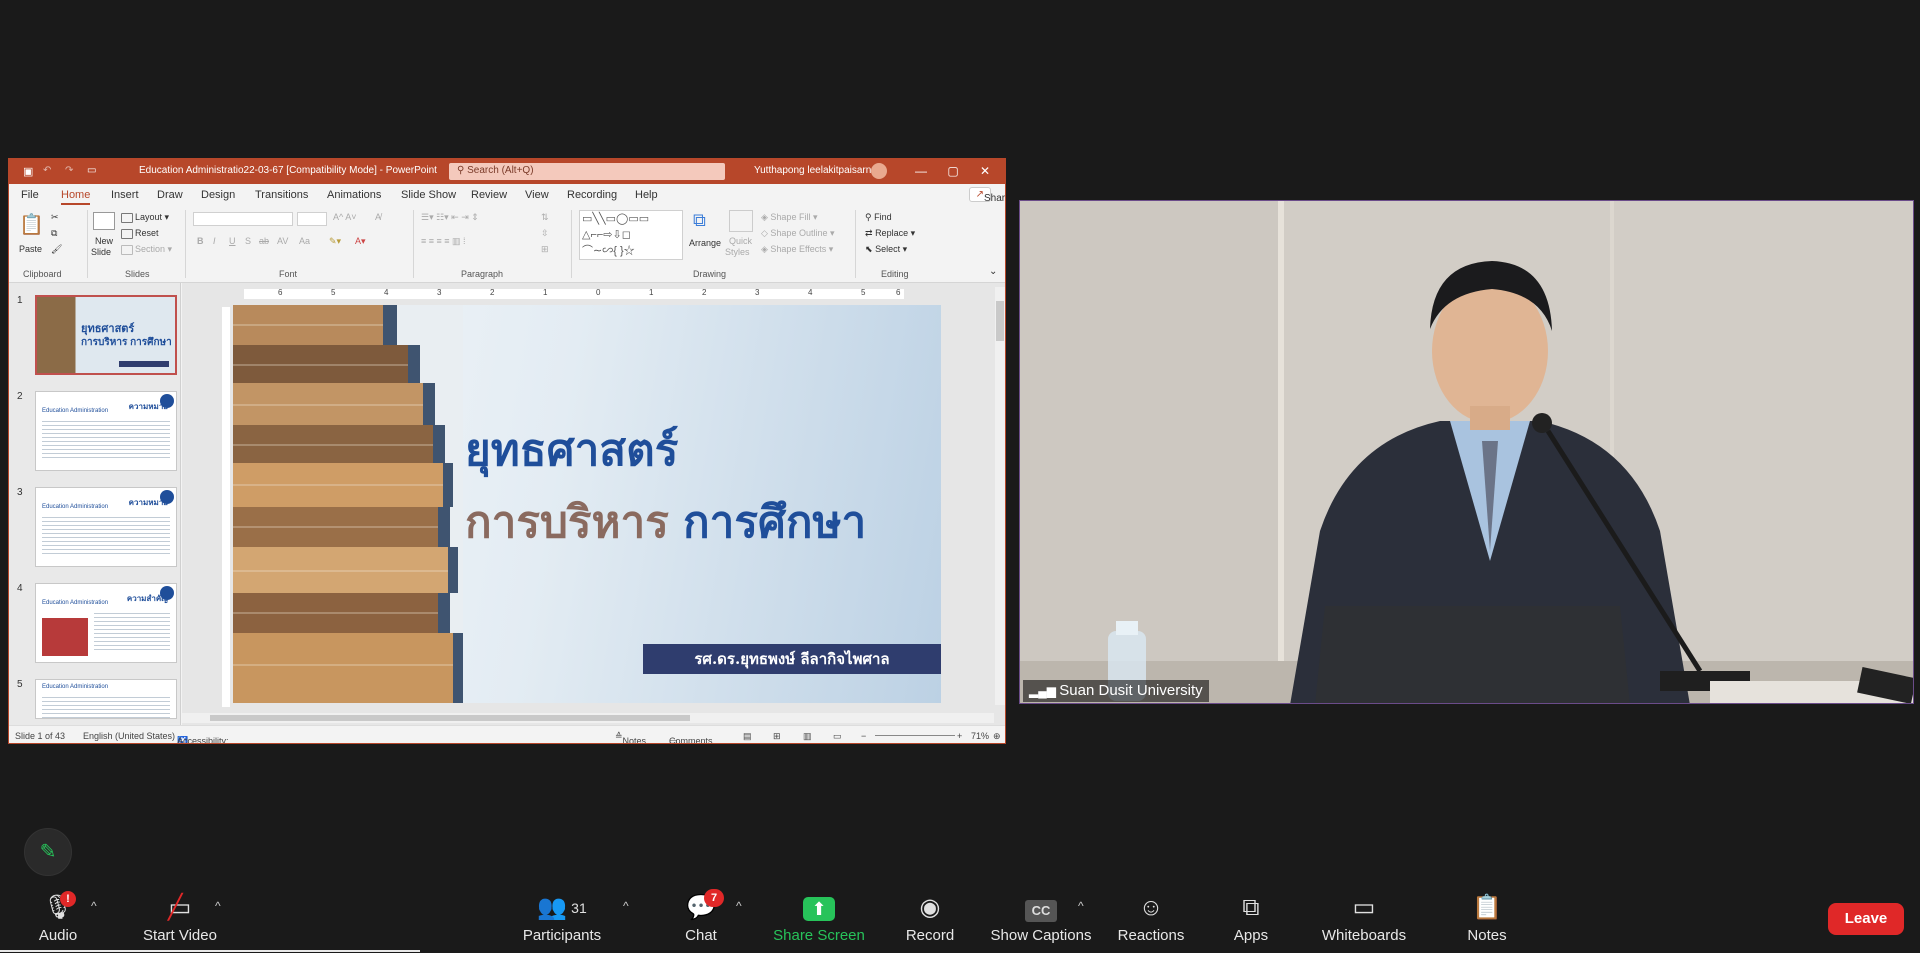  What do you see at coordinates (345, 217) in the screenshot?
I see `font-grow-icon: A^ A˅` at bounding box center [345, 217].